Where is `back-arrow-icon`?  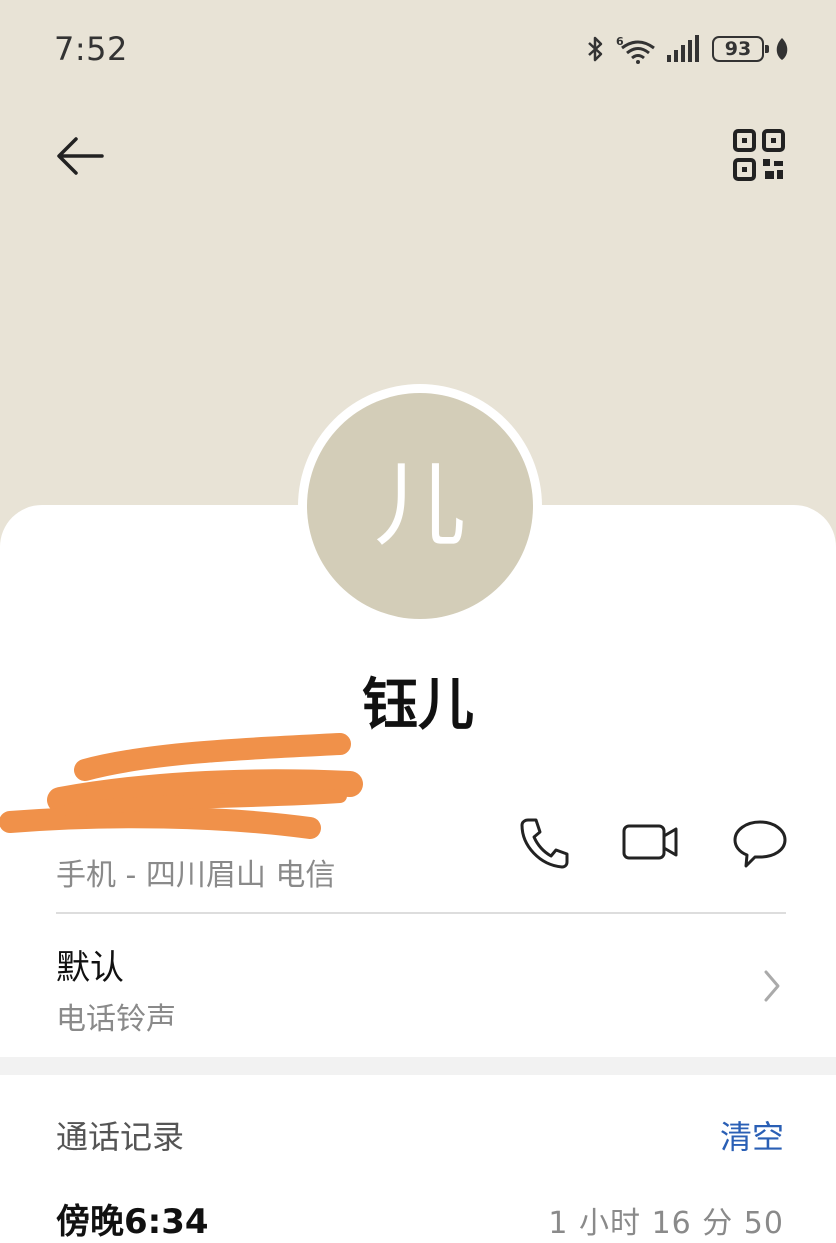
back-arrow-icon is located at coordinates (80, 156).